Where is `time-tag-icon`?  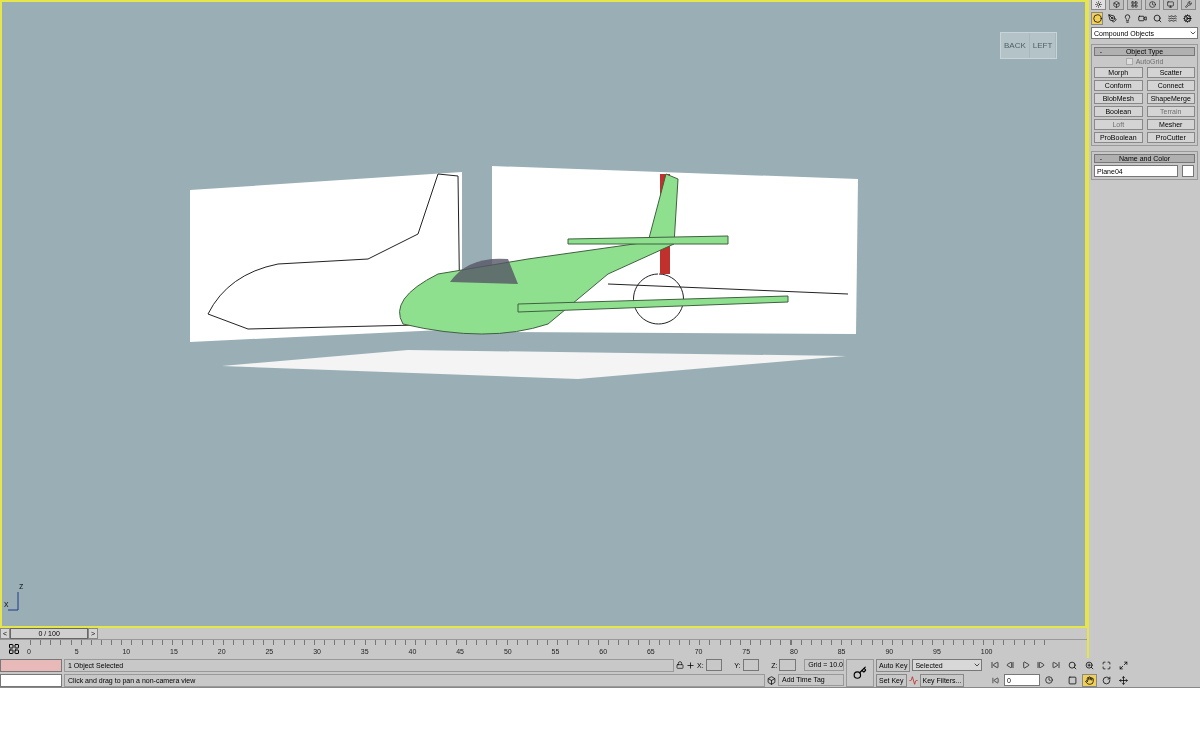 time-tag-icon is located at coordinates (771, 680).